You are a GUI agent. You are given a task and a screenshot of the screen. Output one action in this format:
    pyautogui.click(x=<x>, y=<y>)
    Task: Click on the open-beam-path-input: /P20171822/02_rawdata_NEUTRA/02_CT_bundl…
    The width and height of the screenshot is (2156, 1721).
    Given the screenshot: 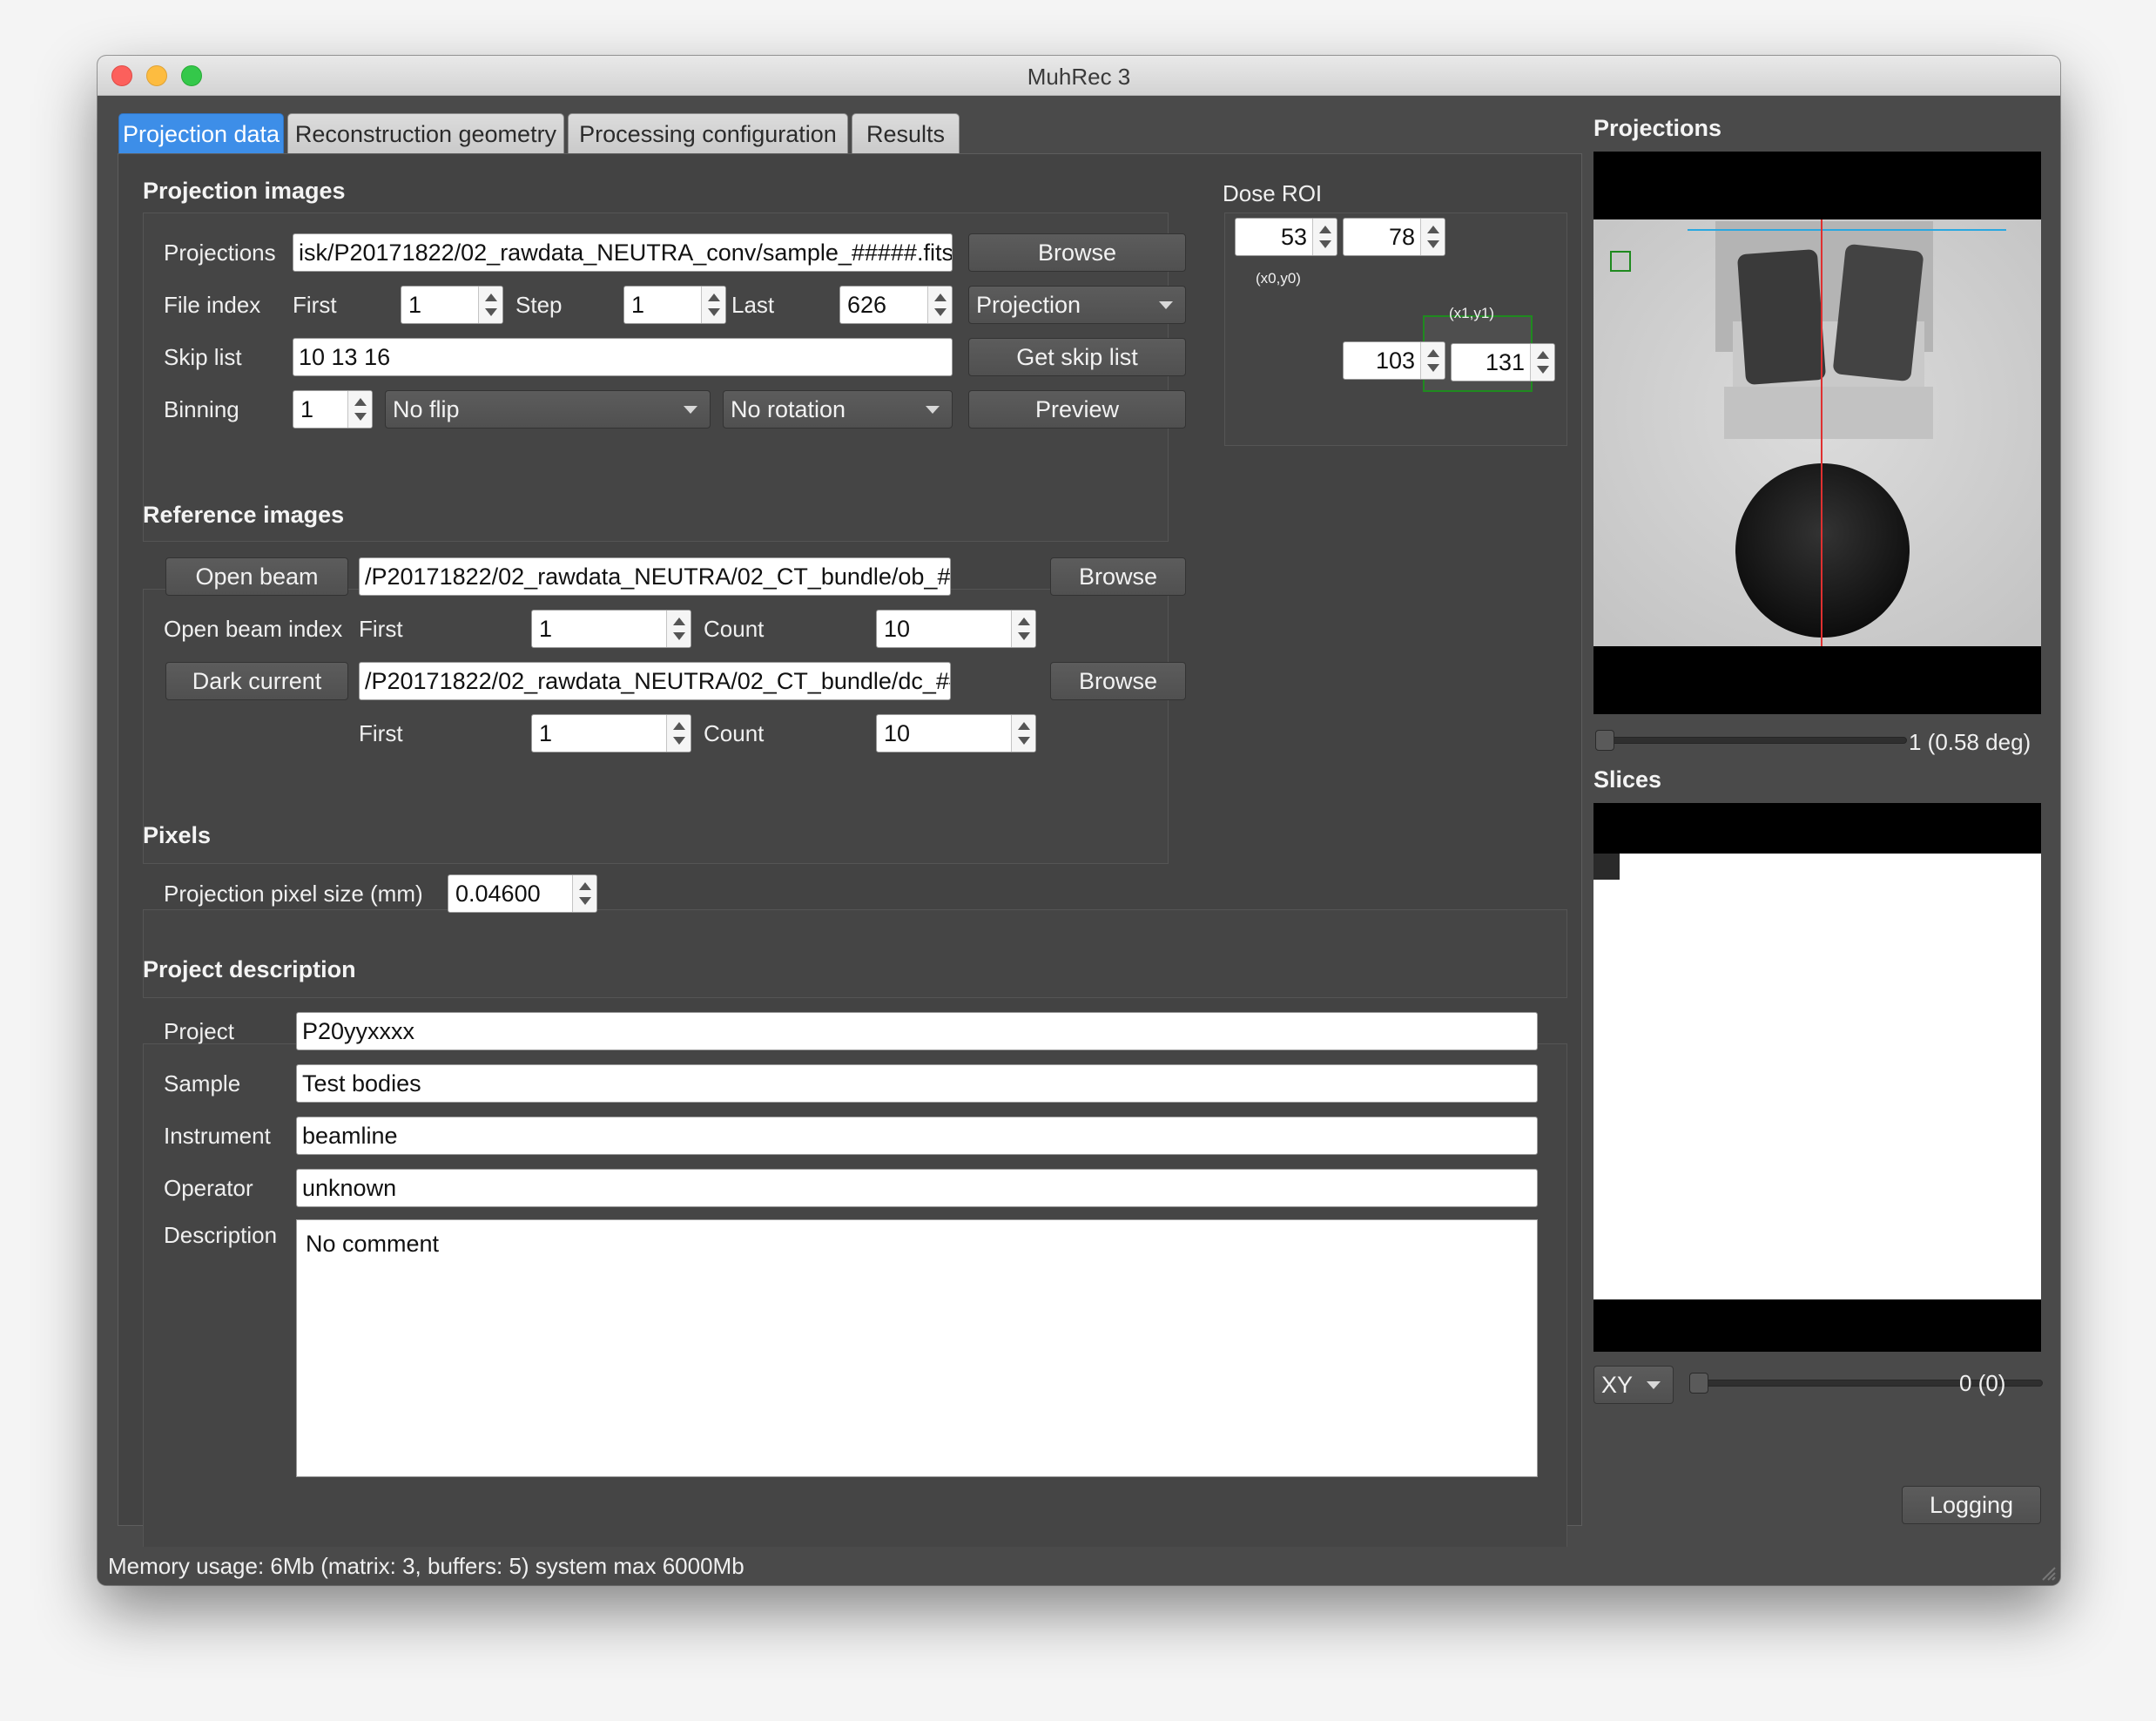 What is the action you would take?
    pyautogui.click(x=655, y=576)
    